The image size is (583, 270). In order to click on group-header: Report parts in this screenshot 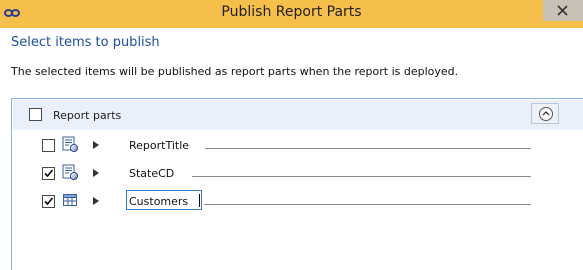, I will do `click(298, 115)`.